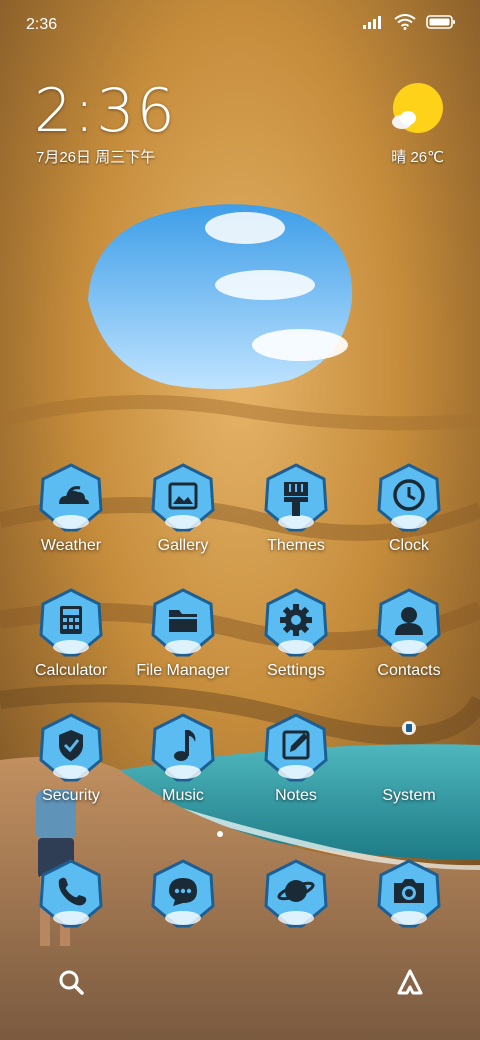  Describe the element at coordinates (296, 747) in the screenshot. I see `notes-icon` at that location.